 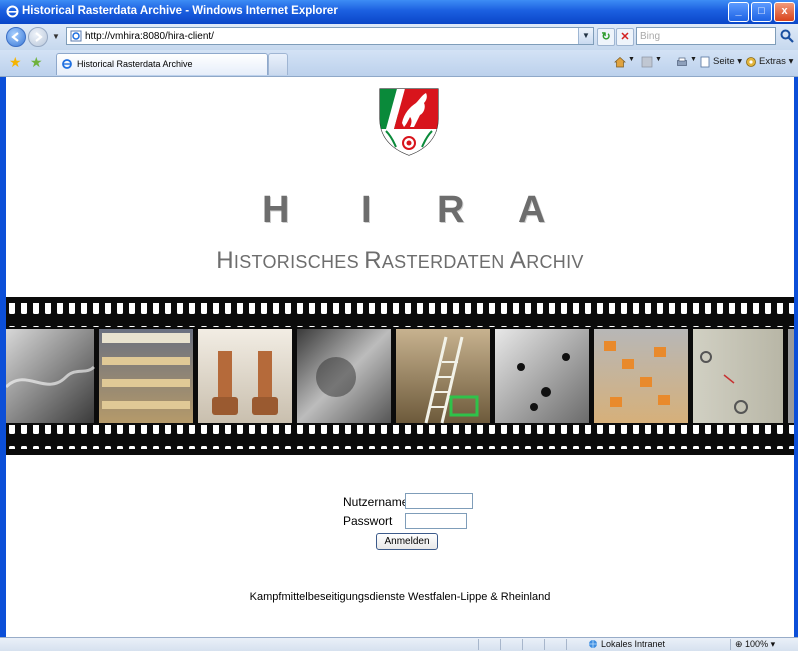 I want to click on search-icon, so click(x=787, y=36).